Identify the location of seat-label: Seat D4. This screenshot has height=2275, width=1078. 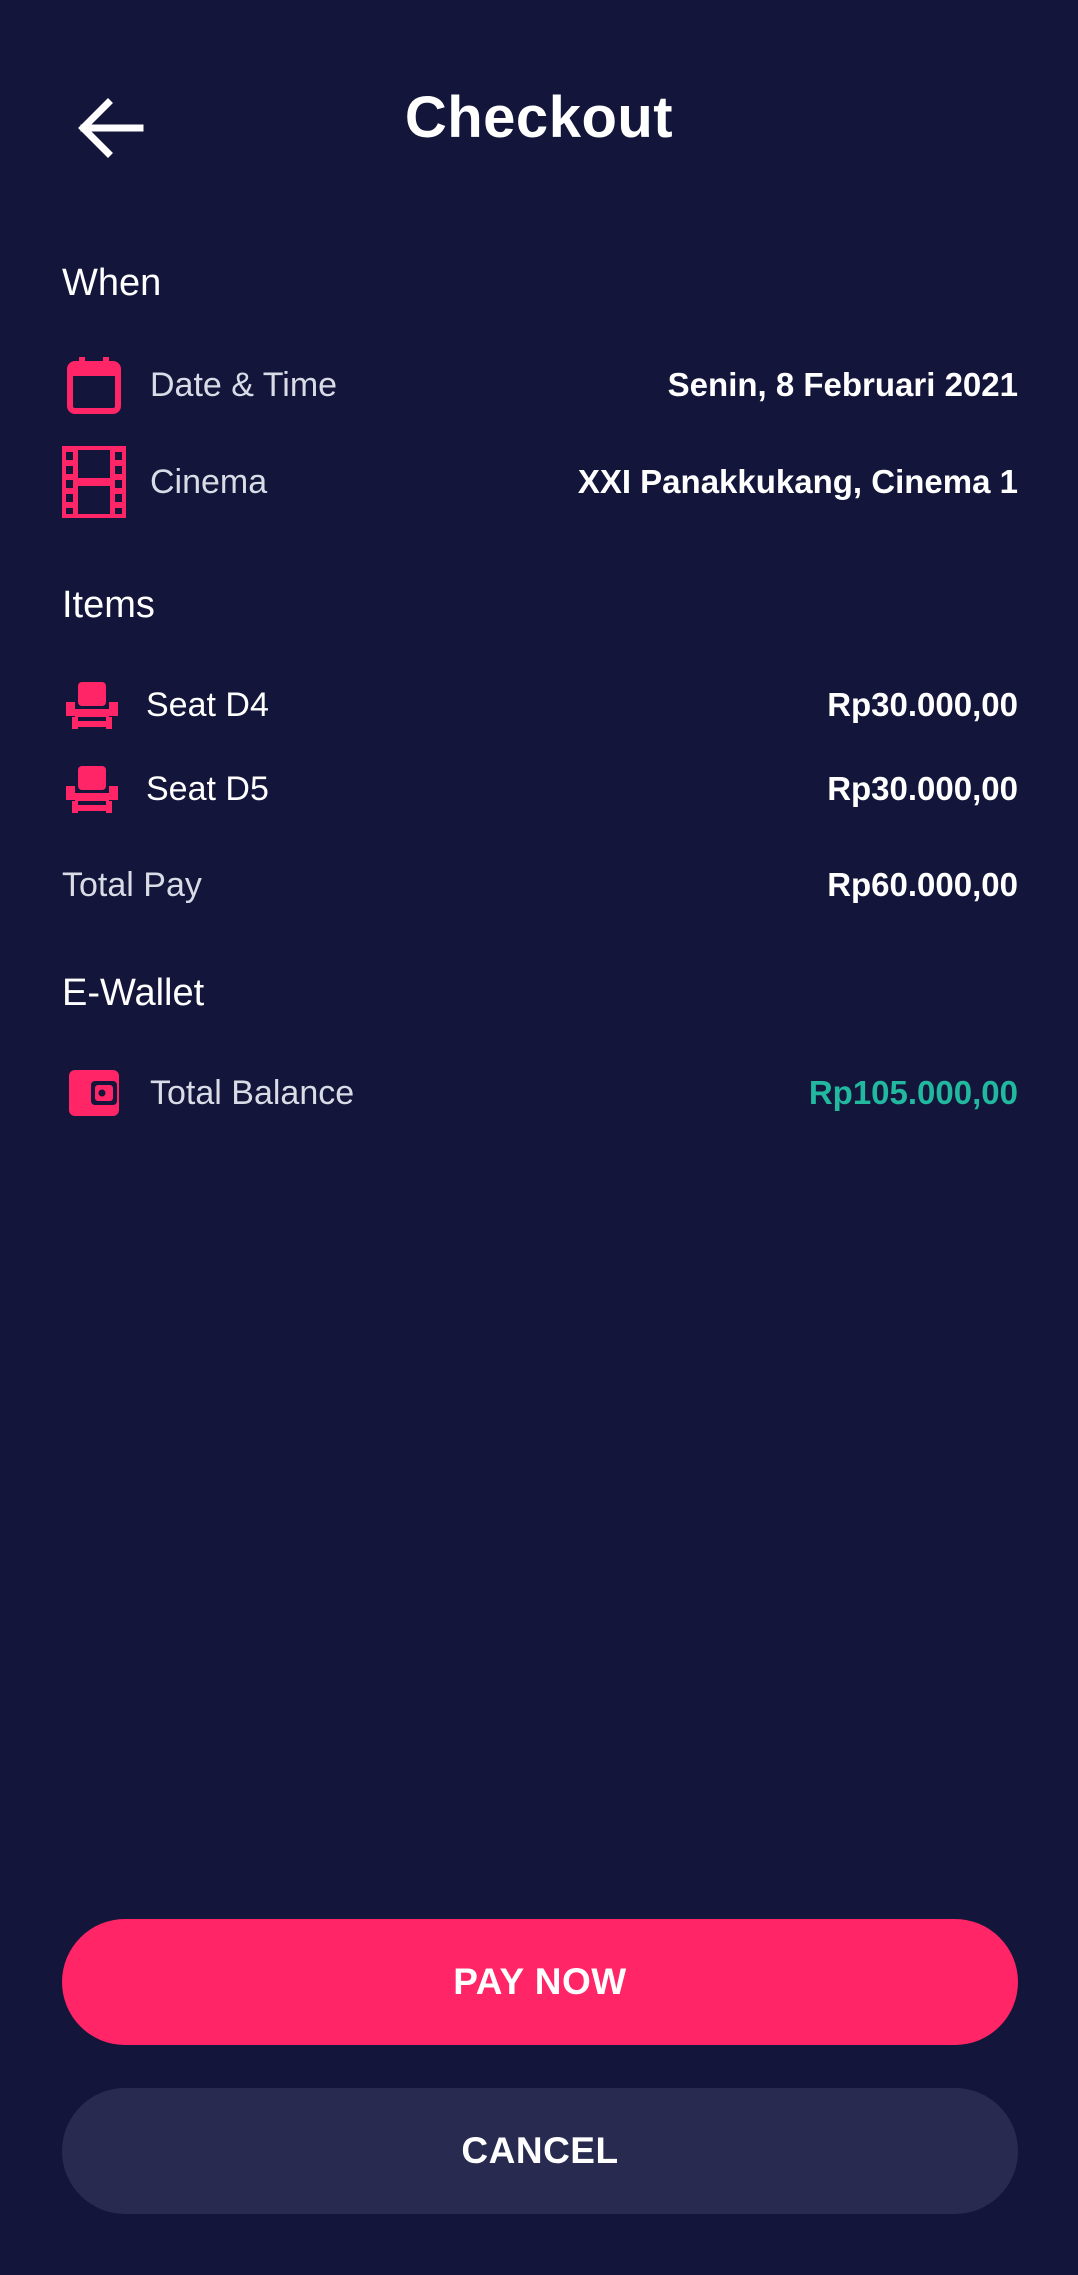
(207, 704).